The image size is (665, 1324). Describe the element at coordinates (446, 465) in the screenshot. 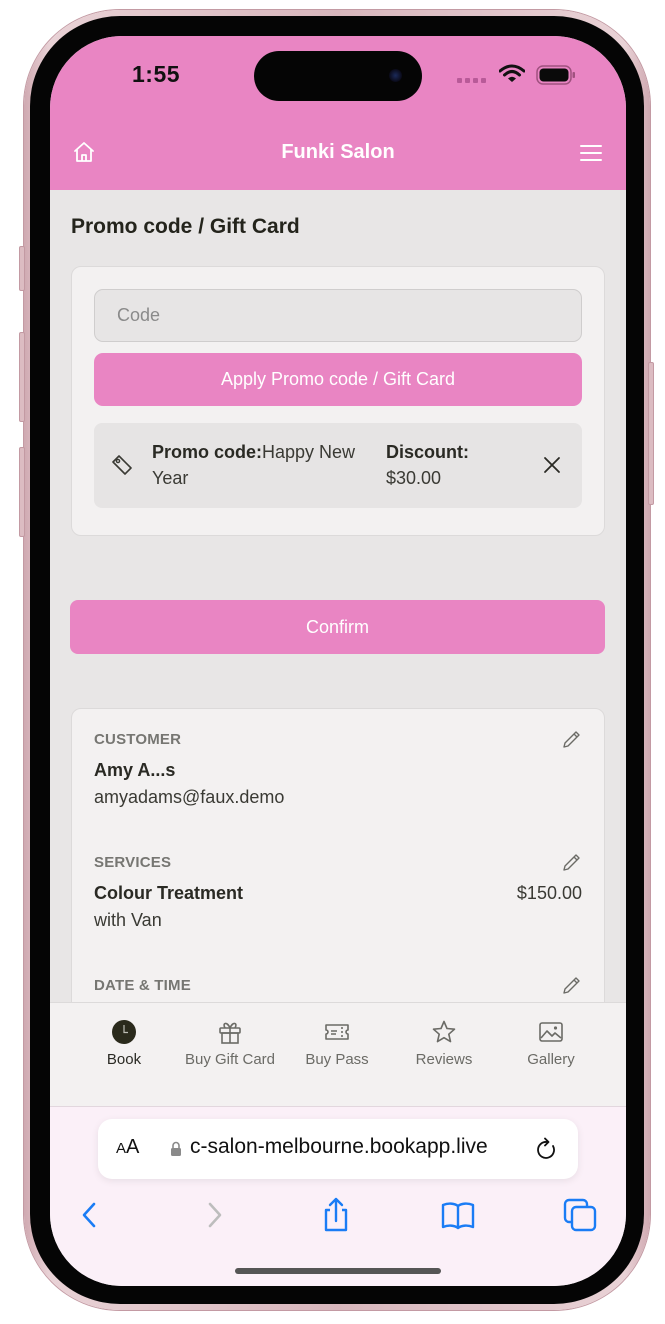

I see `discount-text: Discount: $30.00` at that location.